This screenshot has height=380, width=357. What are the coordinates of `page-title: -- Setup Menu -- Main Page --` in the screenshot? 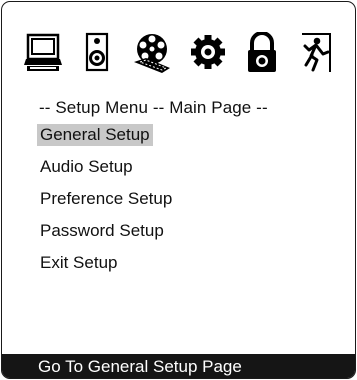 It's located at (153, 107).